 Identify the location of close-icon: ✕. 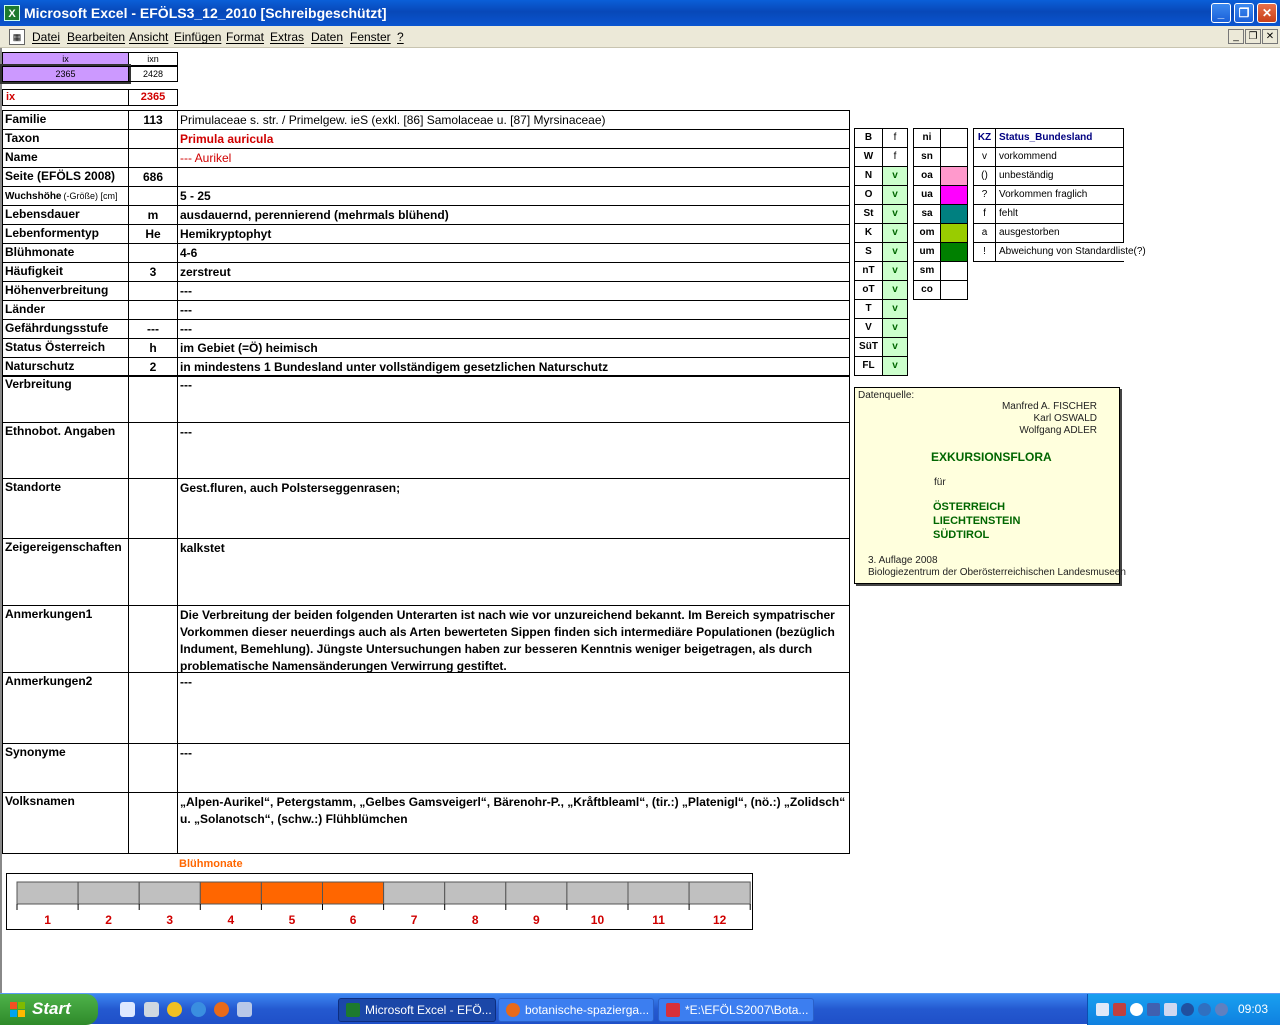
(1267, 13).